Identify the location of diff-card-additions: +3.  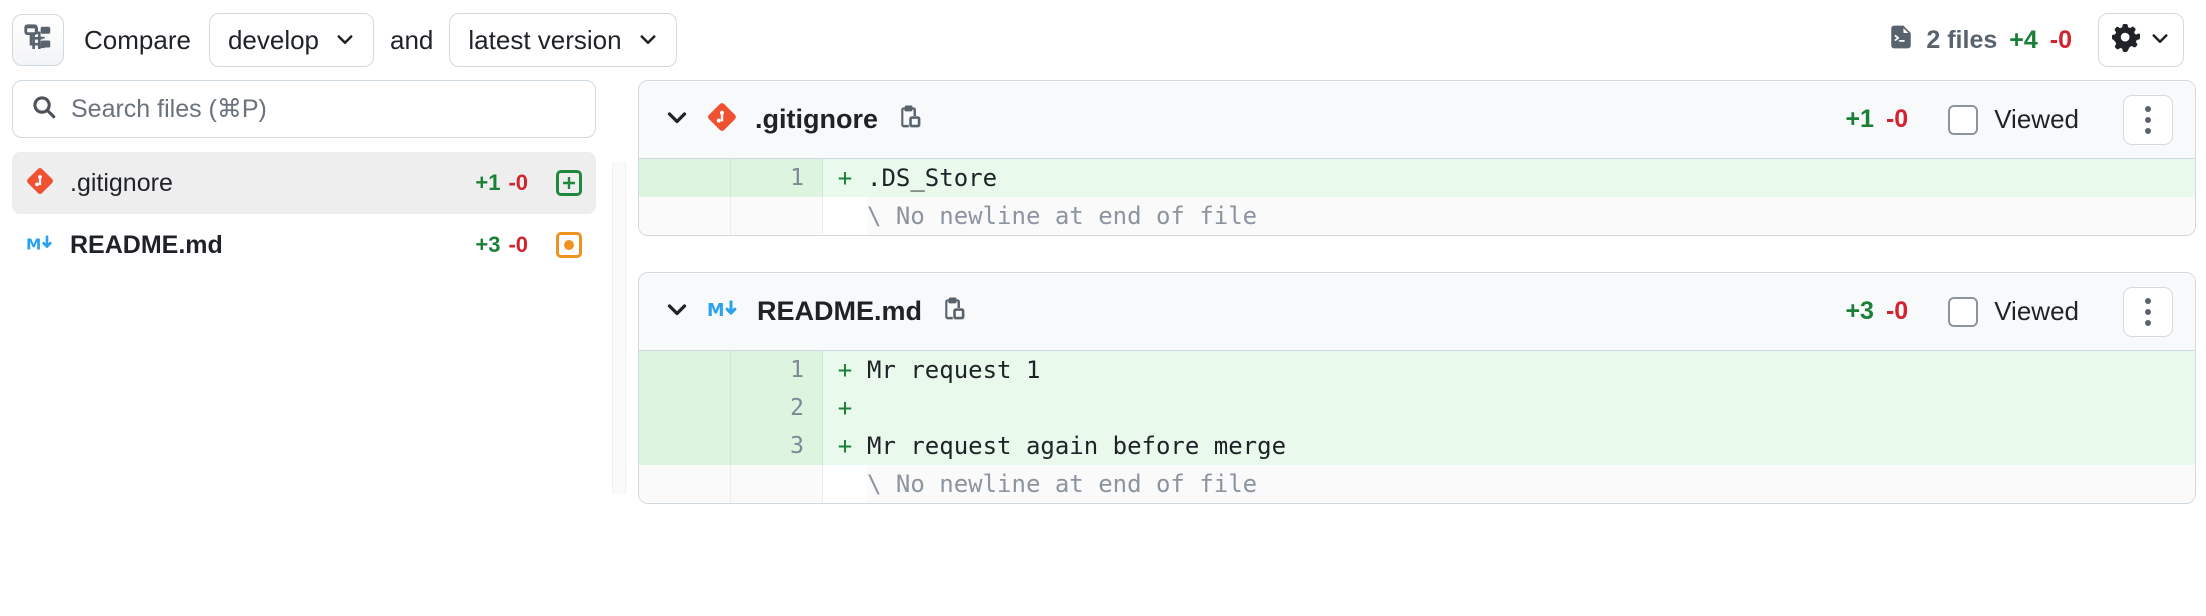
(1859, 311).